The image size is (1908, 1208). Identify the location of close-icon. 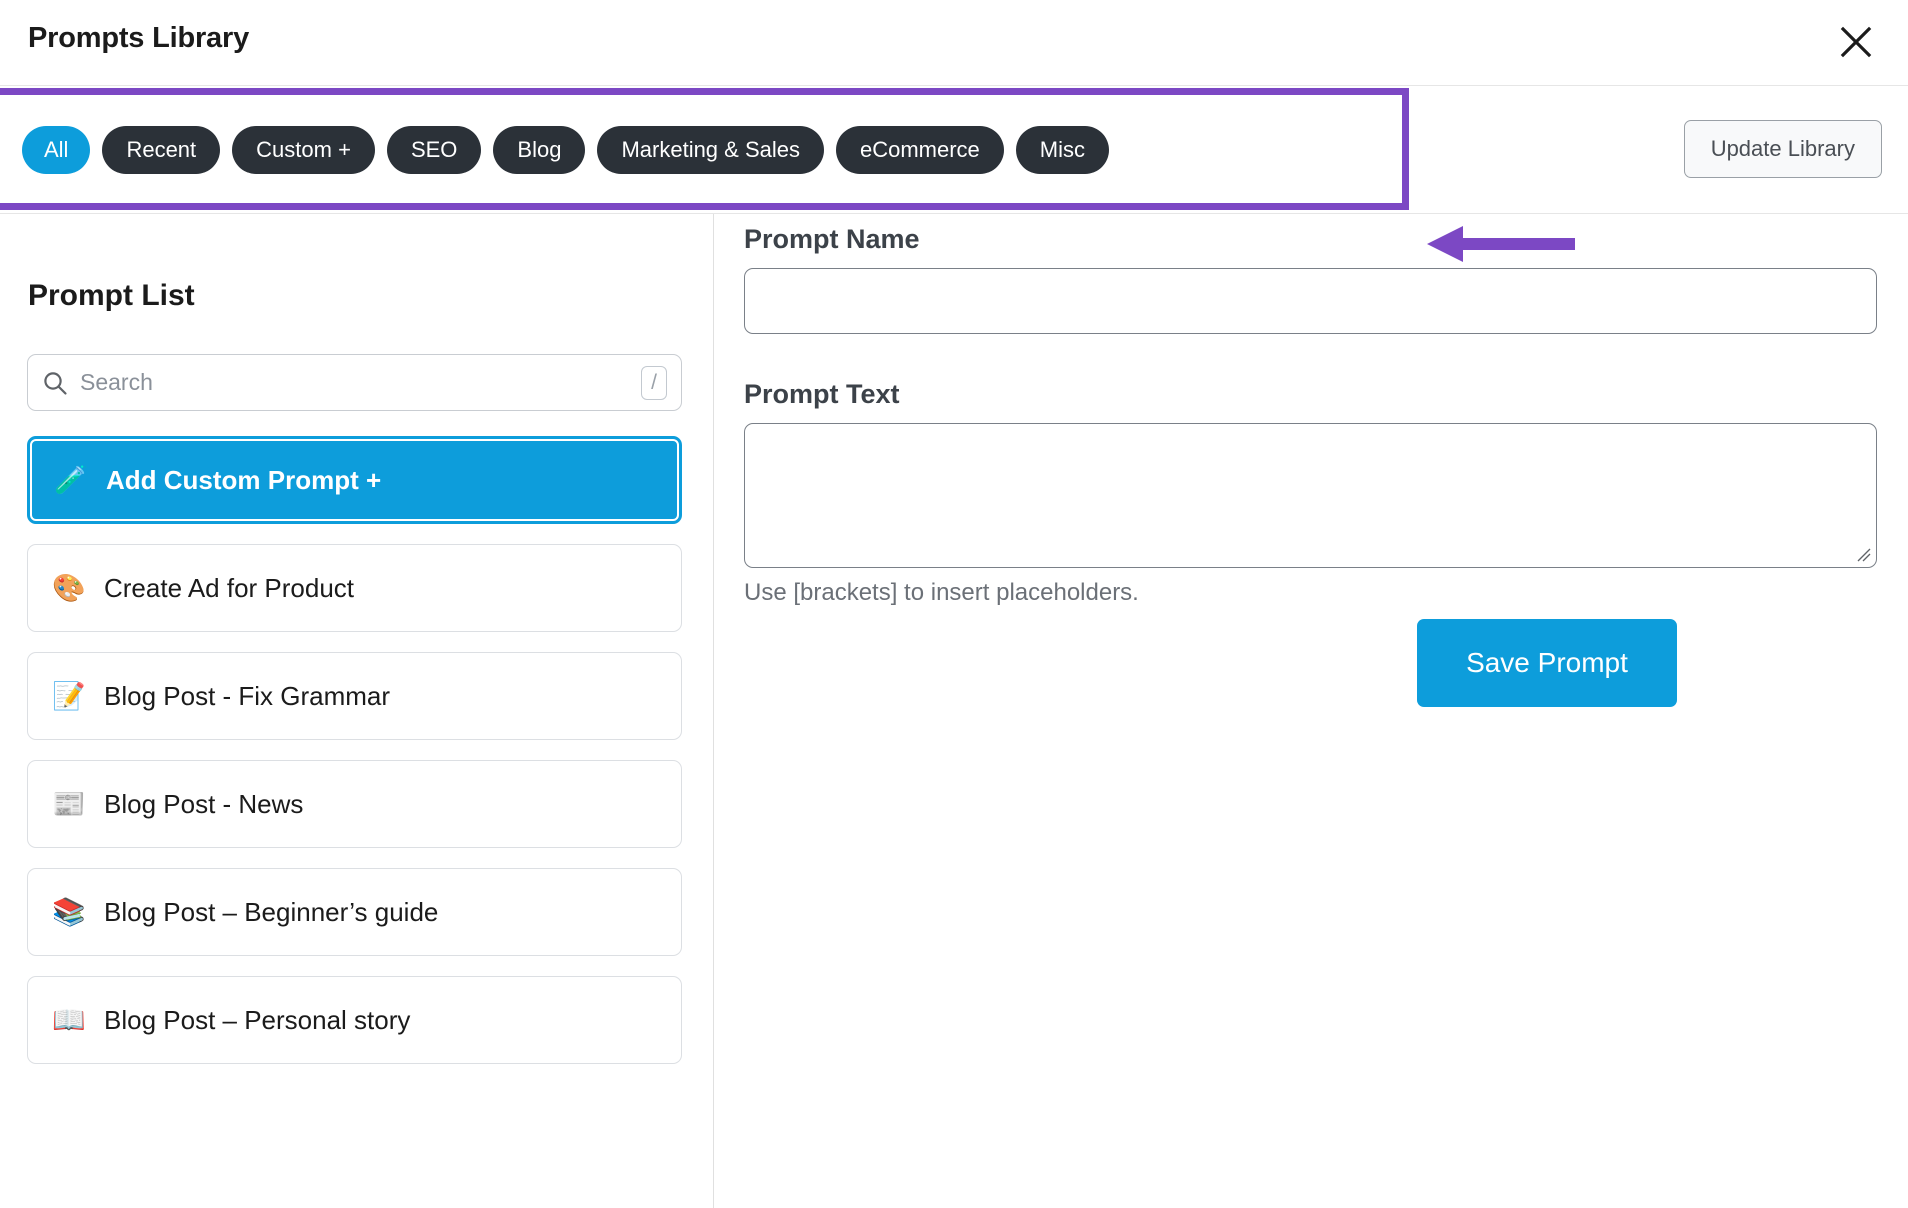
(1856, 42).